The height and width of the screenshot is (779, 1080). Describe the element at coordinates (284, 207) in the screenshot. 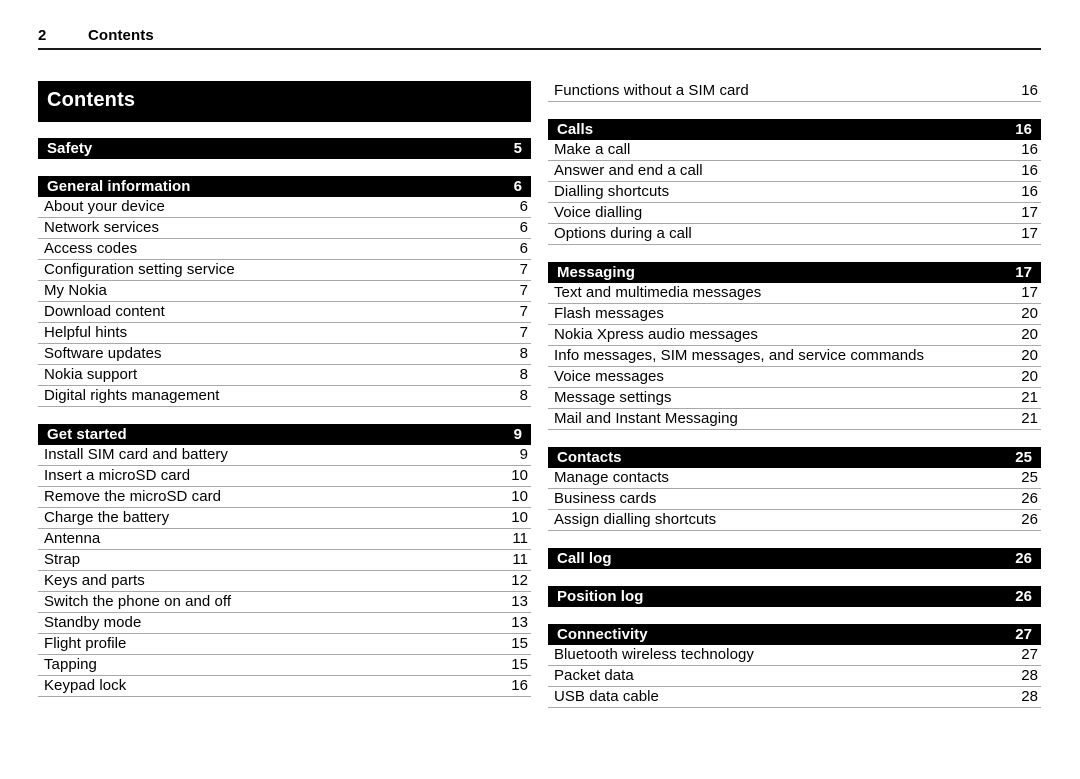

I see `toc-entry-about-your-device: About your device 6` at that location.